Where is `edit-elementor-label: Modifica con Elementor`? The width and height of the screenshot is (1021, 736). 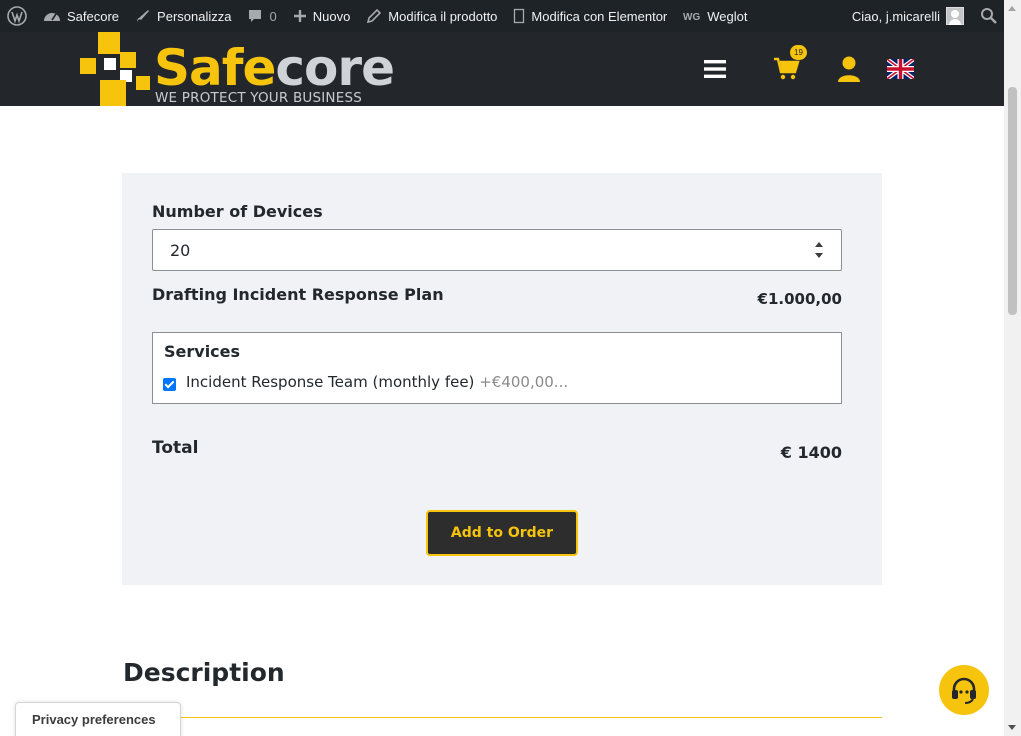 edit-elementor-label: Modifica con Elementor is located at coordinates (599, 16).